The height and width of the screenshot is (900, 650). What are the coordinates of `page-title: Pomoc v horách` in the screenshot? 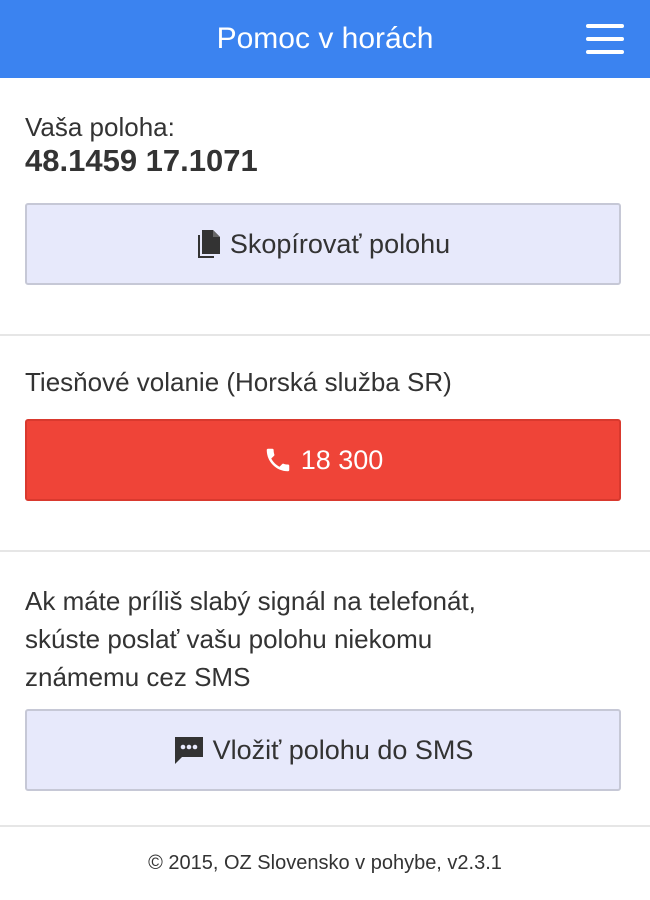 It's located at (325, 38).